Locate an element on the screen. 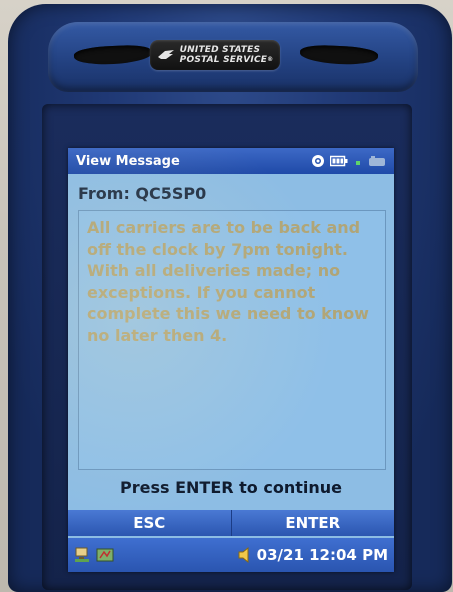 This screenshot has width=453, height=592. registered-mark: ® is located at coordinates (270, 59).